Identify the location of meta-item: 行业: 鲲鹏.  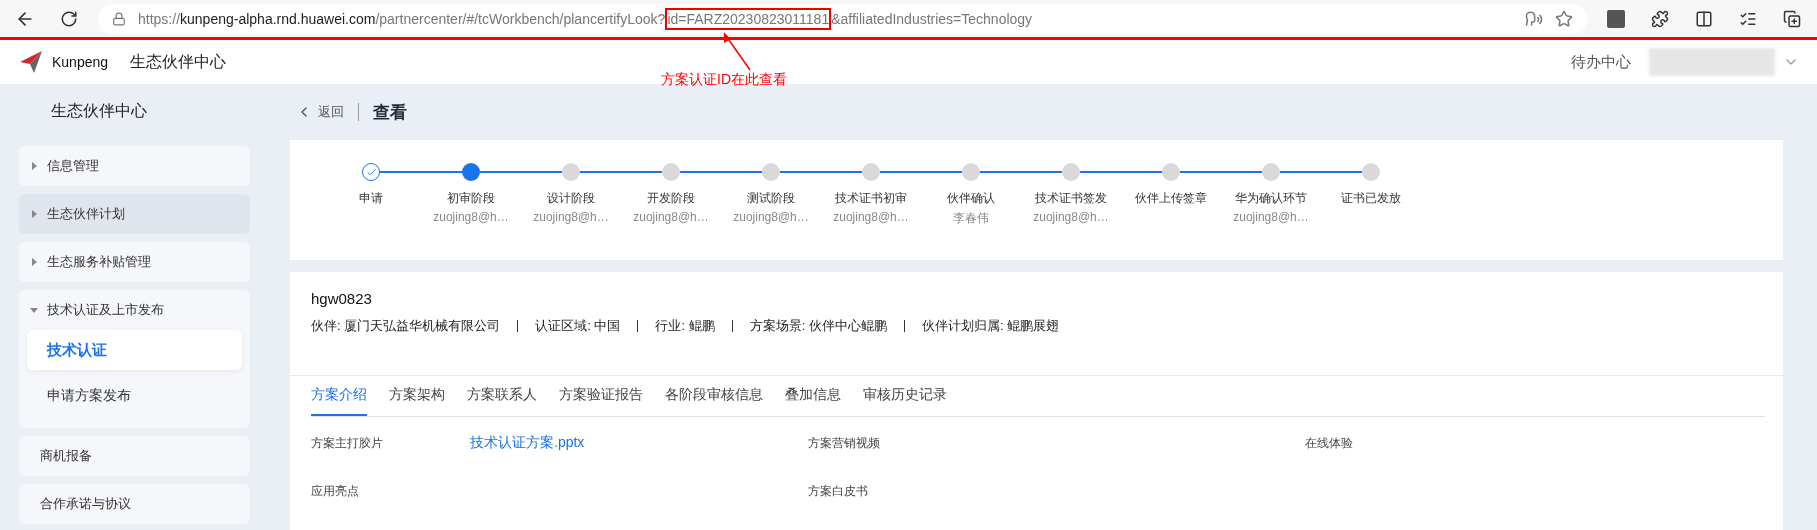
(685, 326).